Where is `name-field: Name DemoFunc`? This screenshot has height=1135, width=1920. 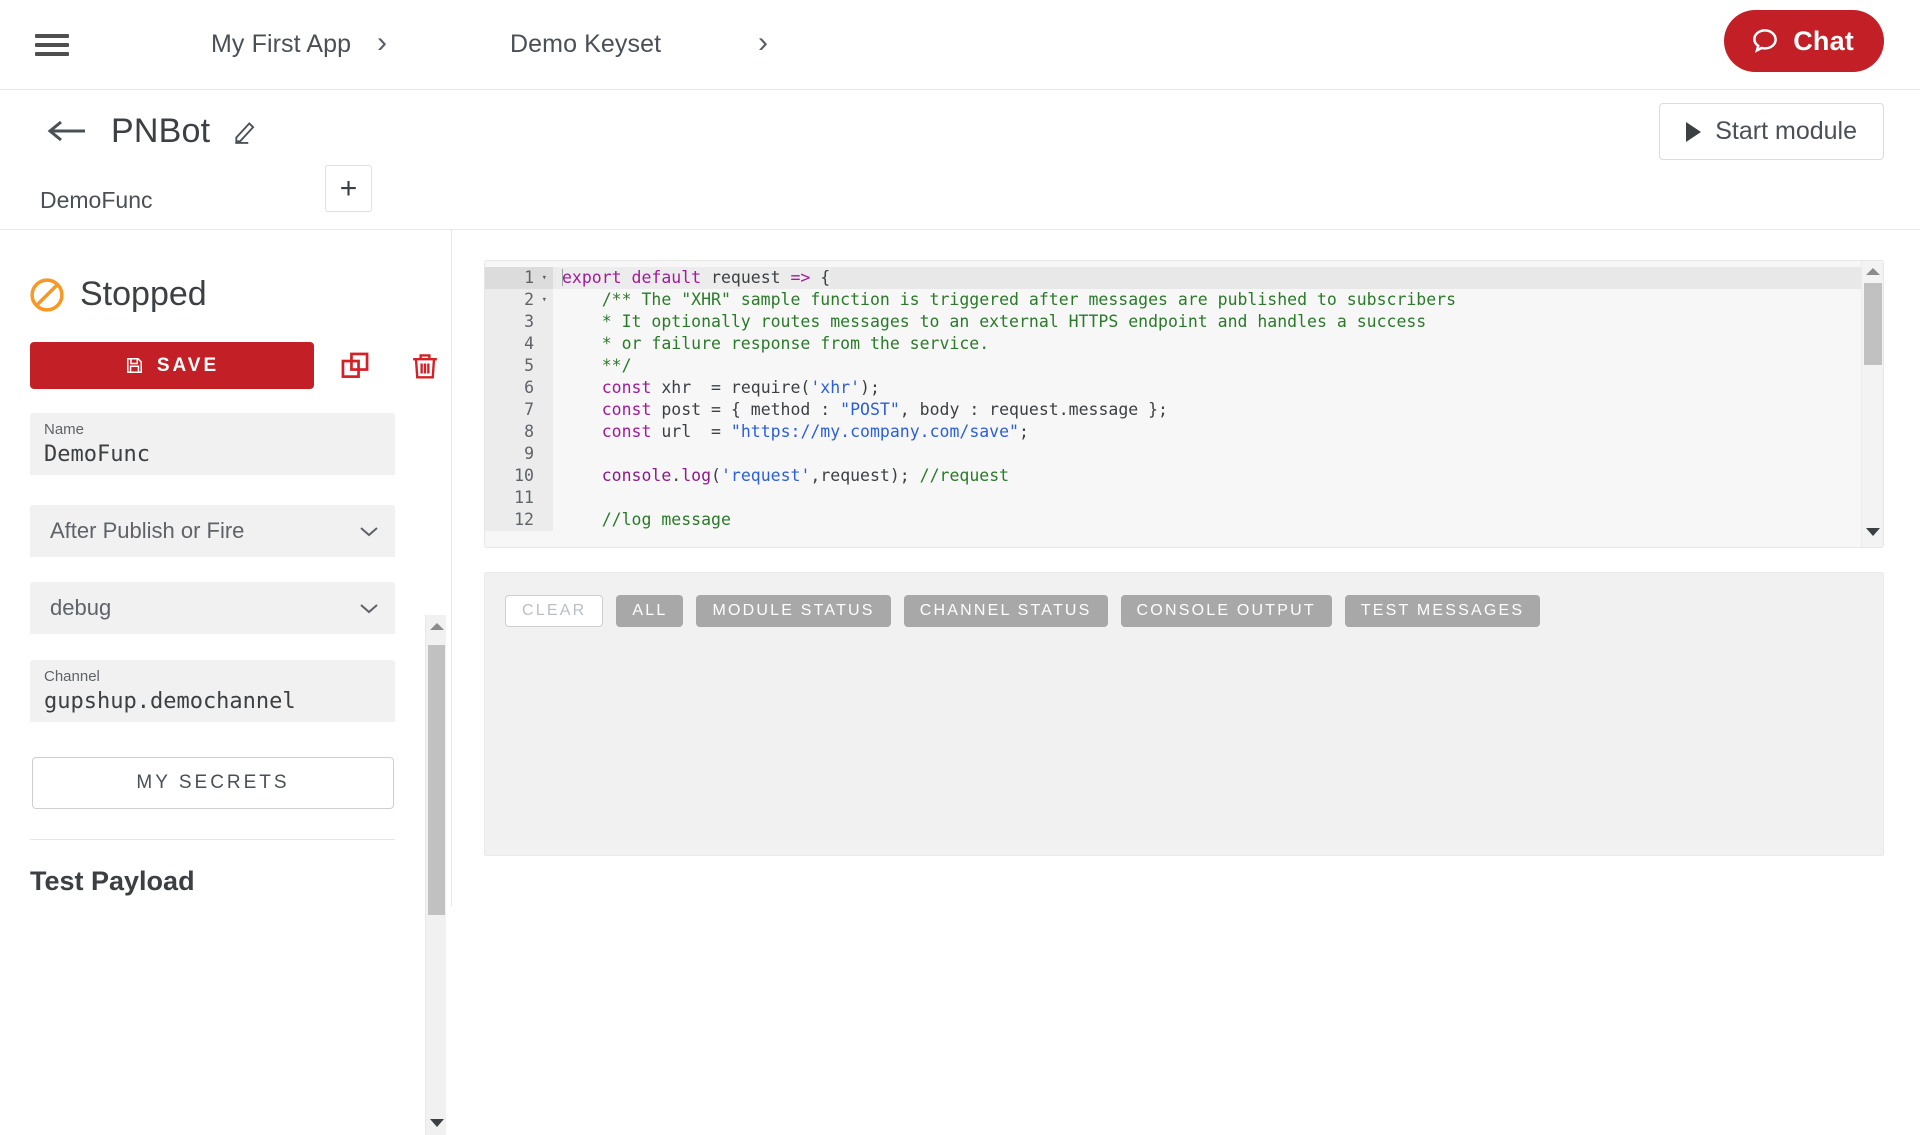
name-field: Name DemoFunc is located at coordinates (212, 444).